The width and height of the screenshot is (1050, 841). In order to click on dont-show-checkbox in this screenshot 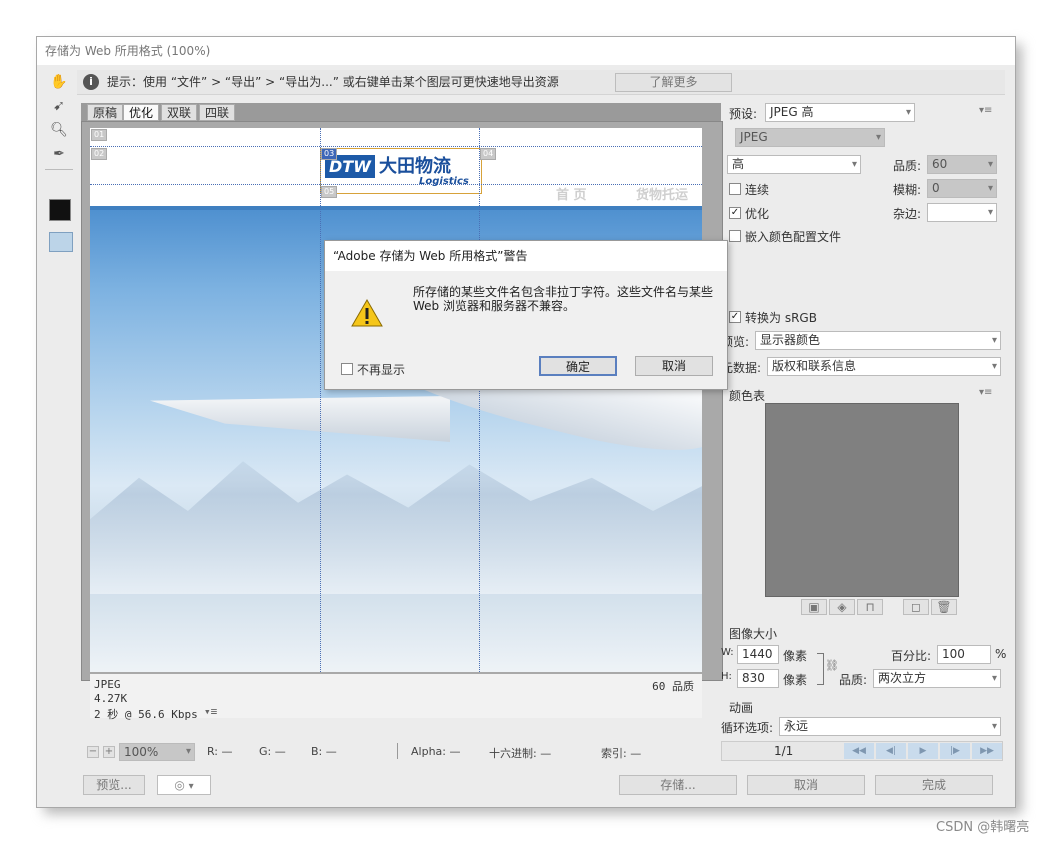, I will do `click(347, 369)`.